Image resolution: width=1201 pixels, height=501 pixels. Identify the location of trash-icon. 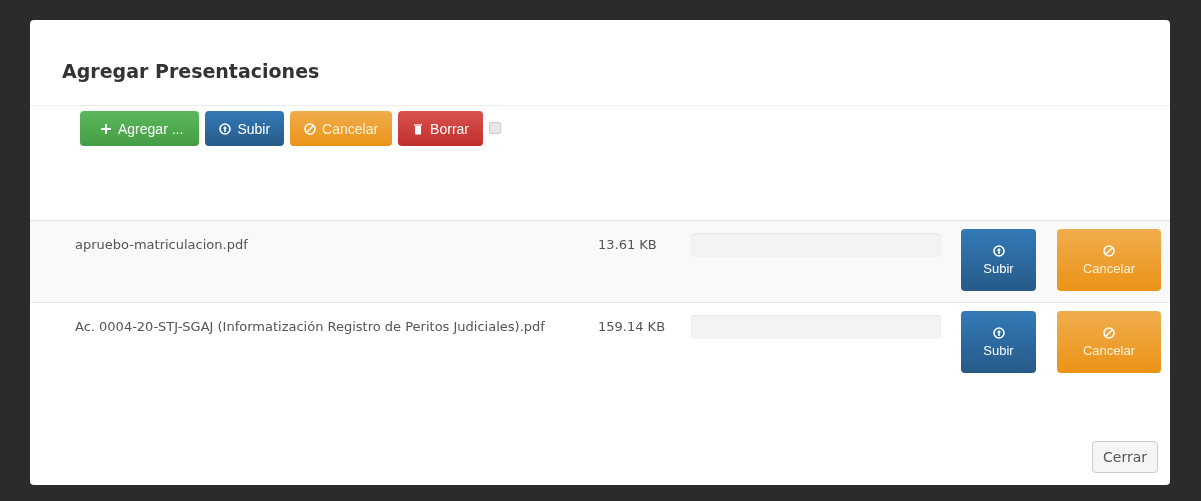
(418, 128).